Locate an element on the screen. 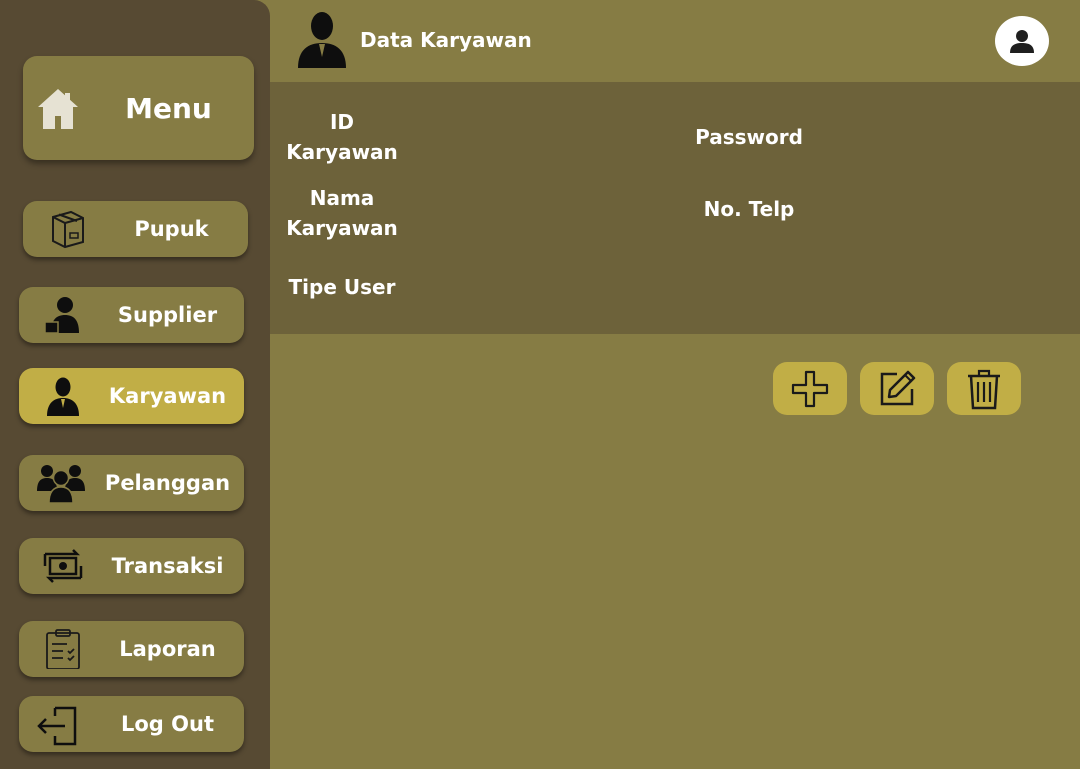  sidebar-item-label: Log Out is located at coordinates (167, 724).